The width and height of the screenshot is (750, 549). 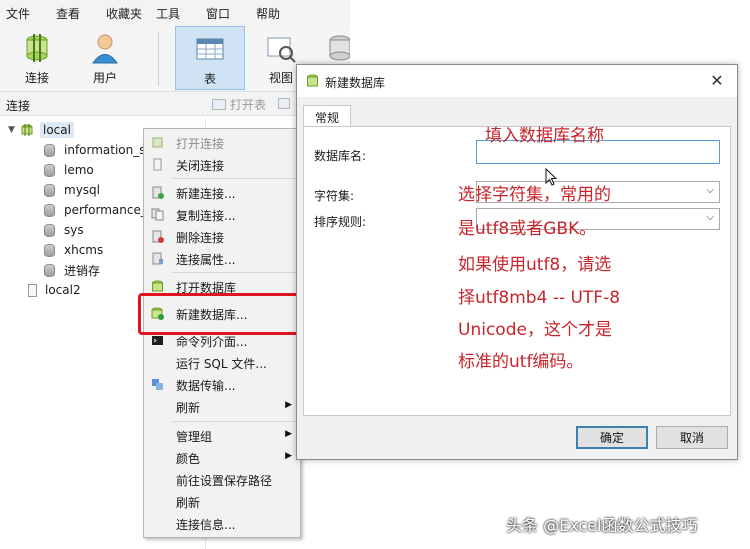 What do you see at coordinates (18, 106) in the screenshot?
I see `connections-title: 连接` at bounding box center [18, 106].